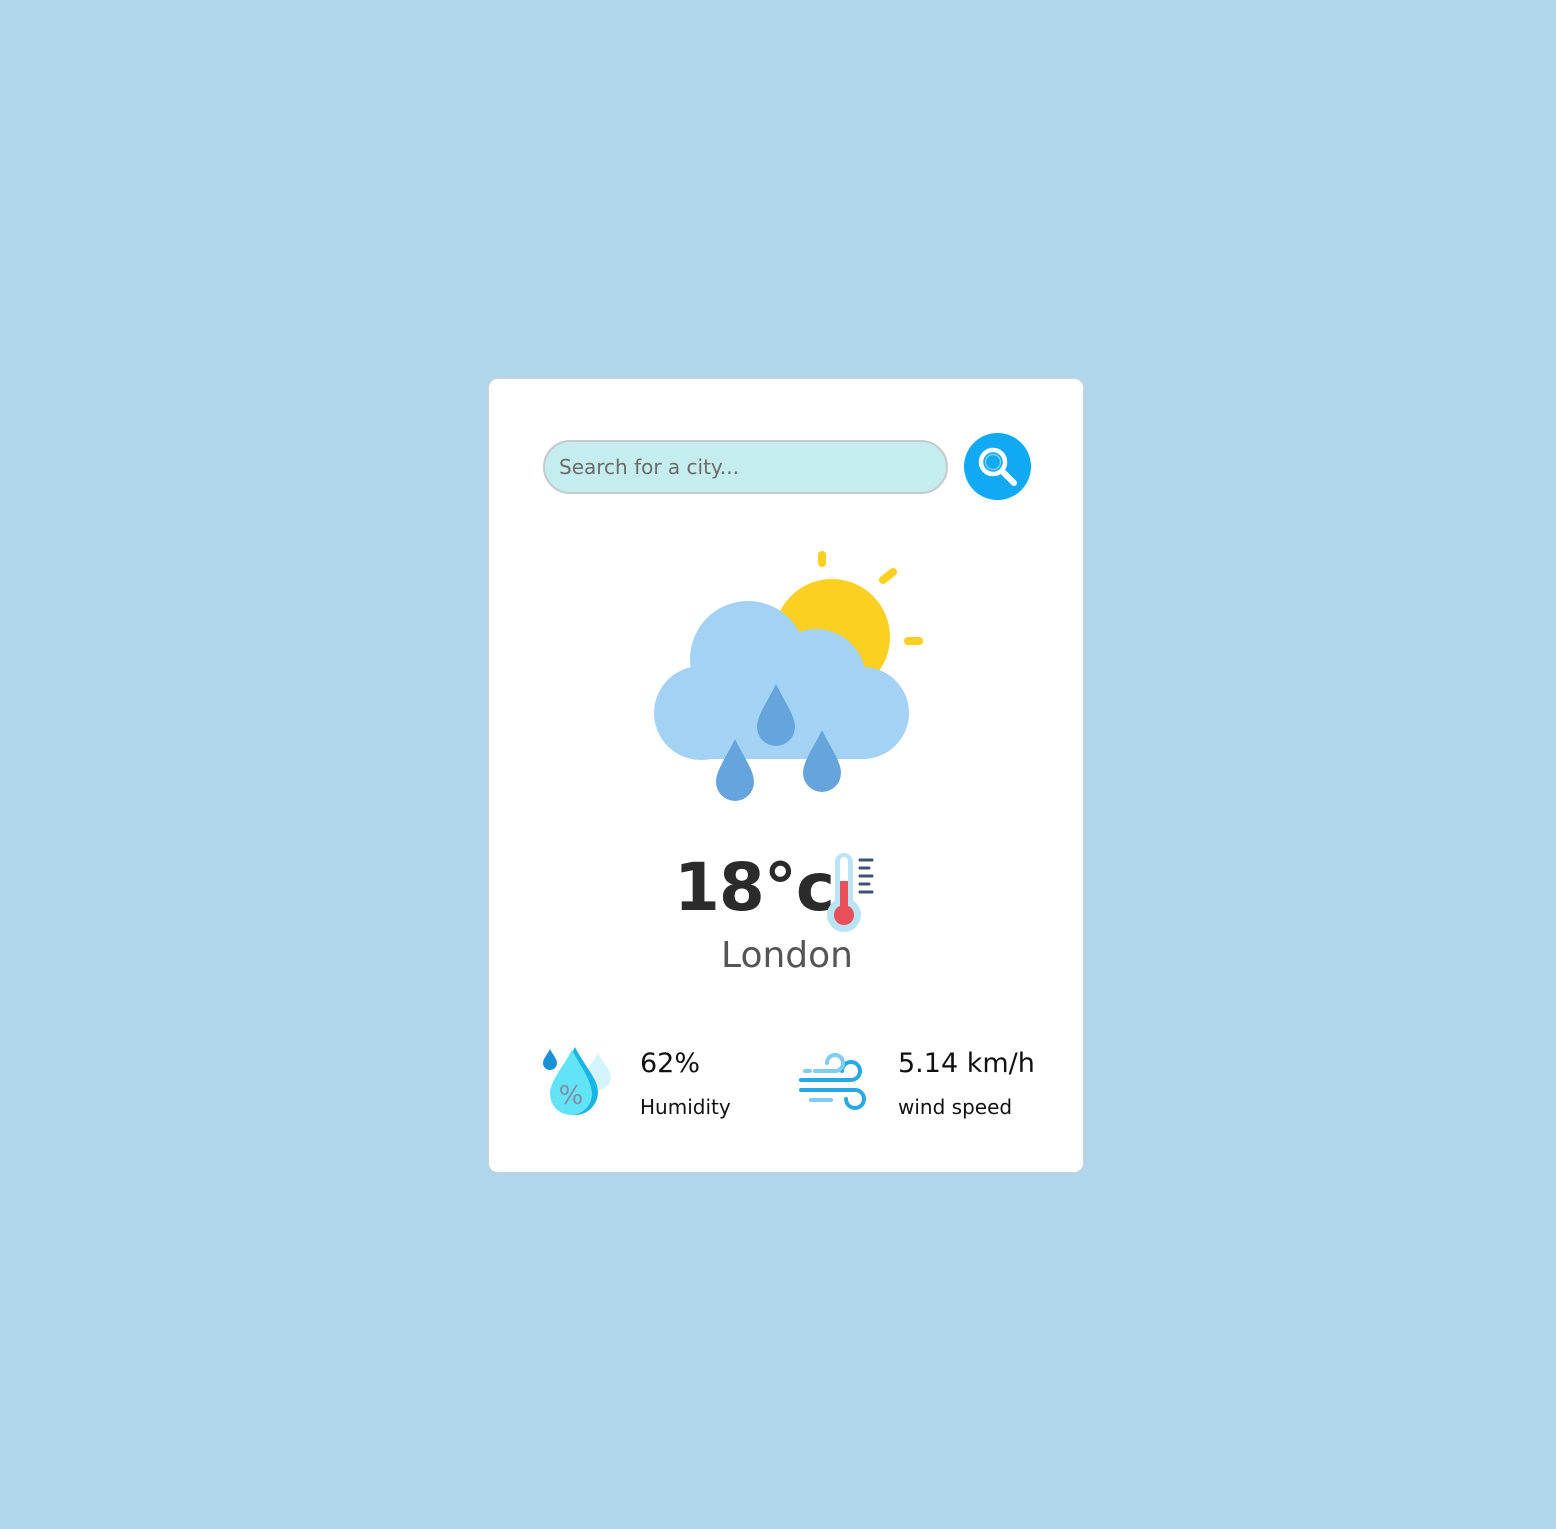 This screenshot has width=1556, height=1529. I want to click on humidity-label: Humidity, so click(685, 1107).